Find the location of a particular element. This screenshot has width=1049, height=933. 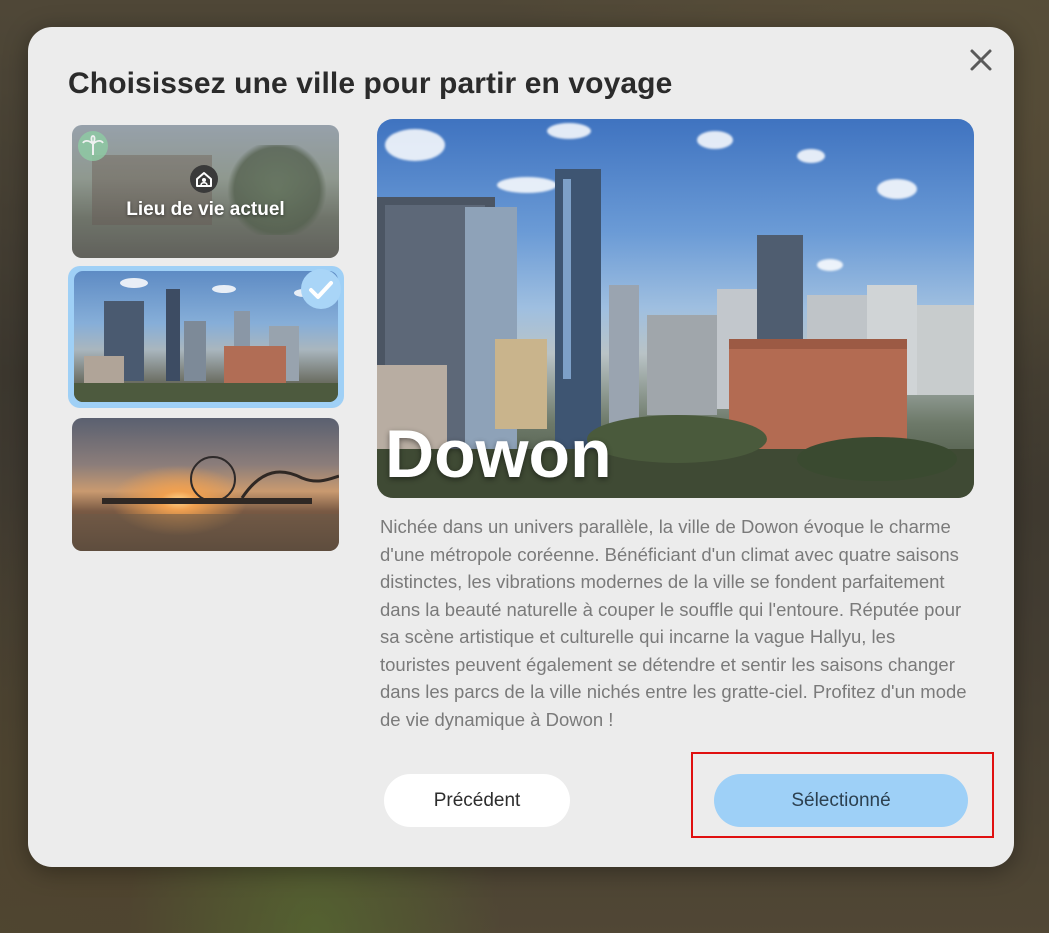

check-icon is located at coordinates (321, 289).